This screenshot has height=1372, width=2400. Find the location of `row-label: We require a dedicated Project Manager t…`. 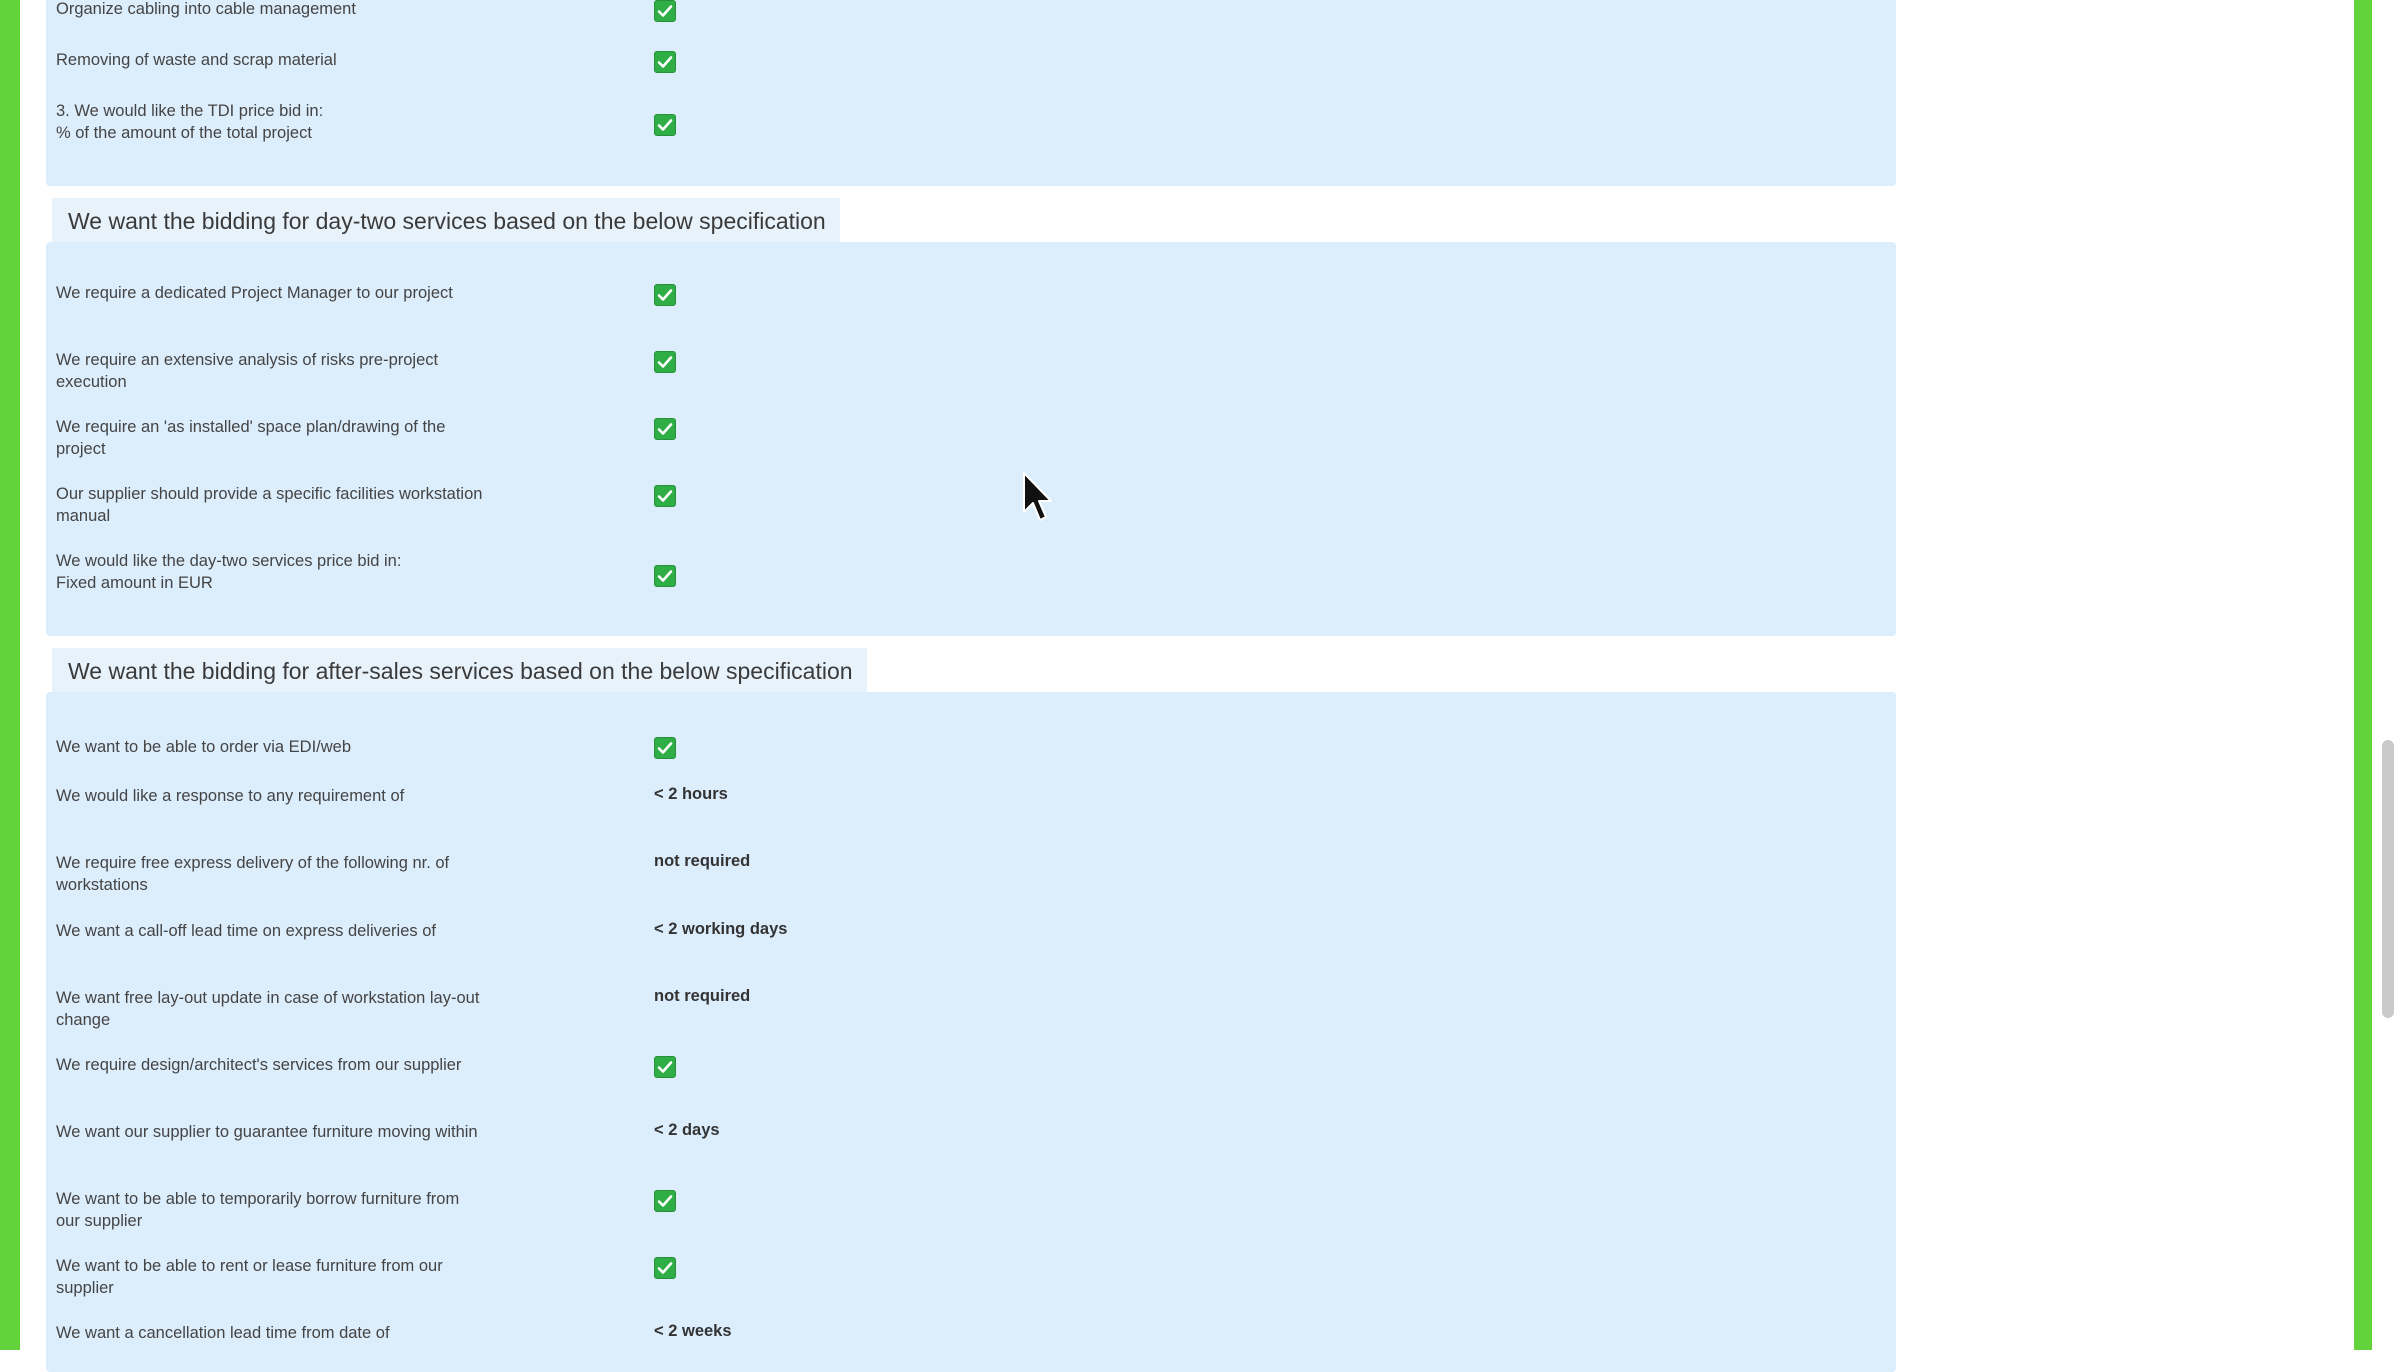

row-label: We require a dedicated Project Manager t… is located at coordinates (254, 293).